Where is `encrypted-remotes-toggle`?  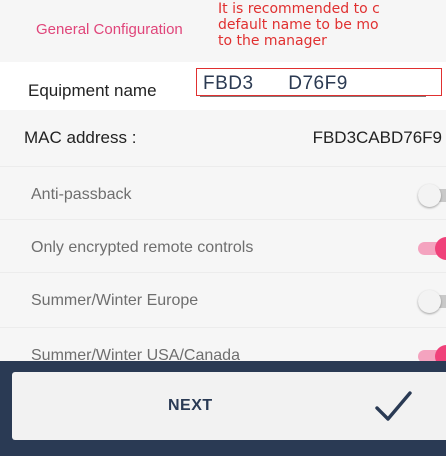
encrypted-remotes-toggle is located at coordinates (432, 248).